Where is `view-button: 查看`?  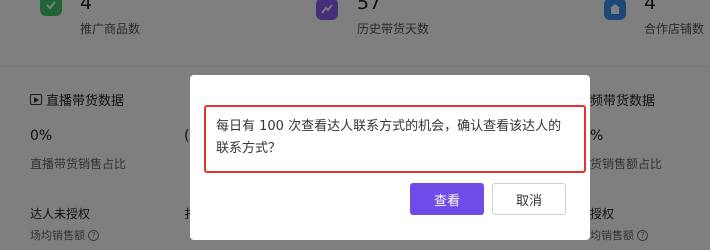
view-button: 查看 is located at coordinates (447, 199).